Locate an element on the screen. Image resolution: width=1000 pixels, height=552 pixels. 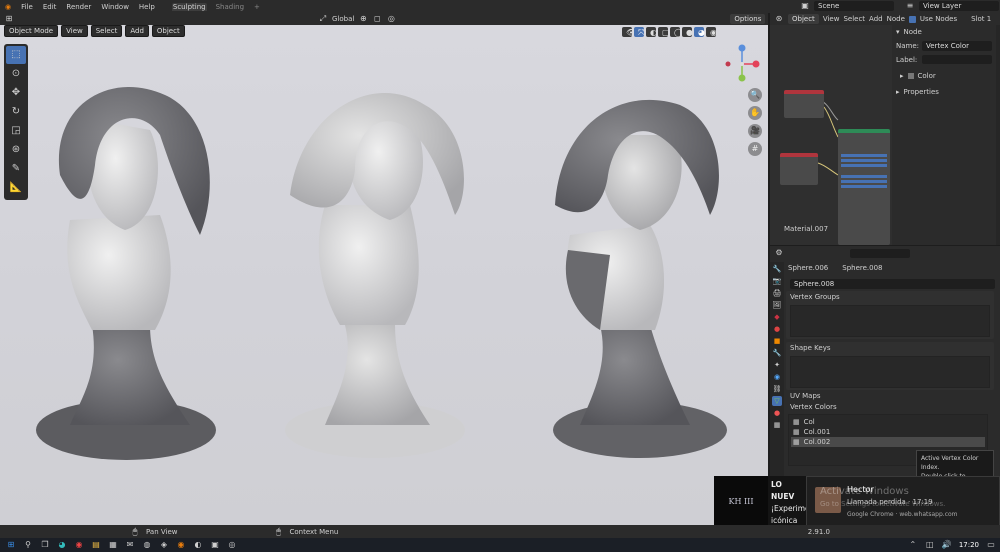
editor-type-icon: ⚙ is located at coordinates (779, 253).